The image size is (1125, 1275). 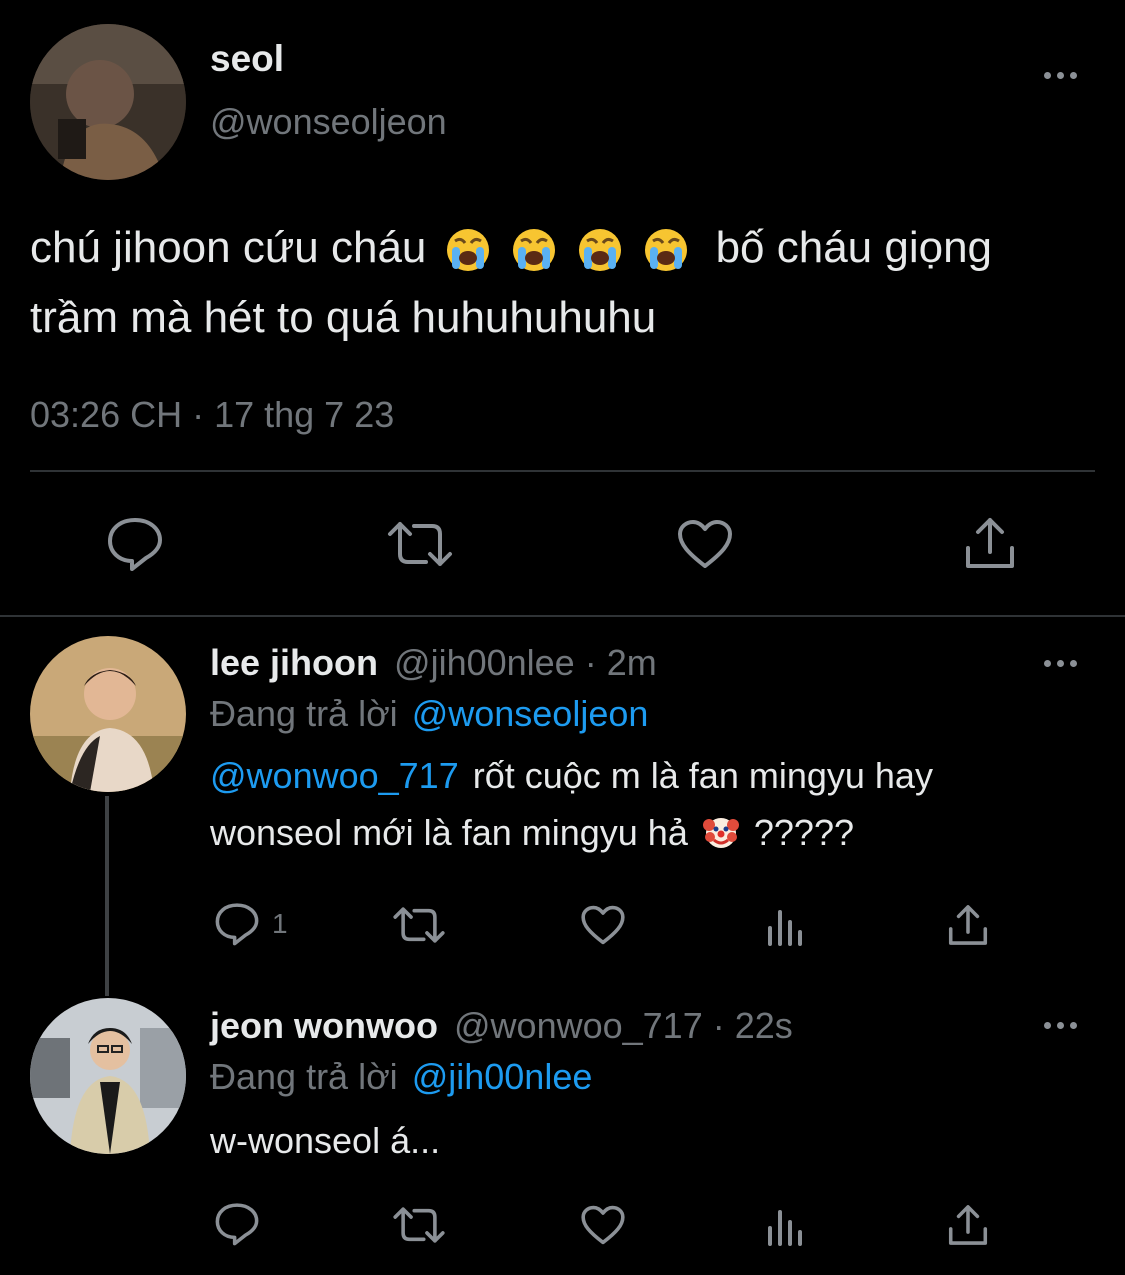 What do you see at coordinates (968, 925) in the screenshot?
I see `reply1-share-icon` at bounding box center [968, 925].